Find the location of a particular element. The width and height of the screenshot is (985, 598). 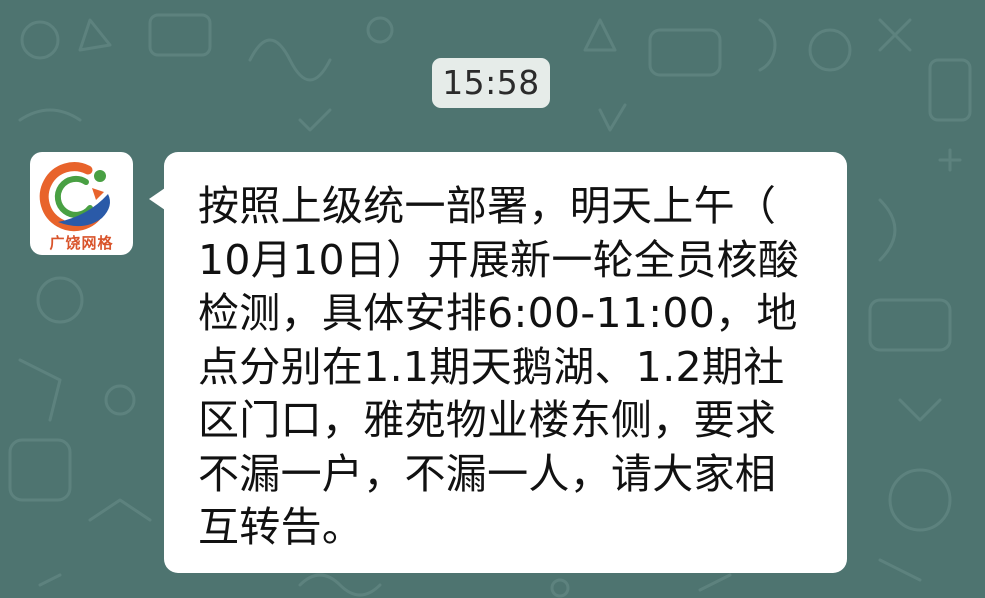

message-line: 点分别在1.1期天鹅湖、1.2期社 is located at coordinates (491, 366).